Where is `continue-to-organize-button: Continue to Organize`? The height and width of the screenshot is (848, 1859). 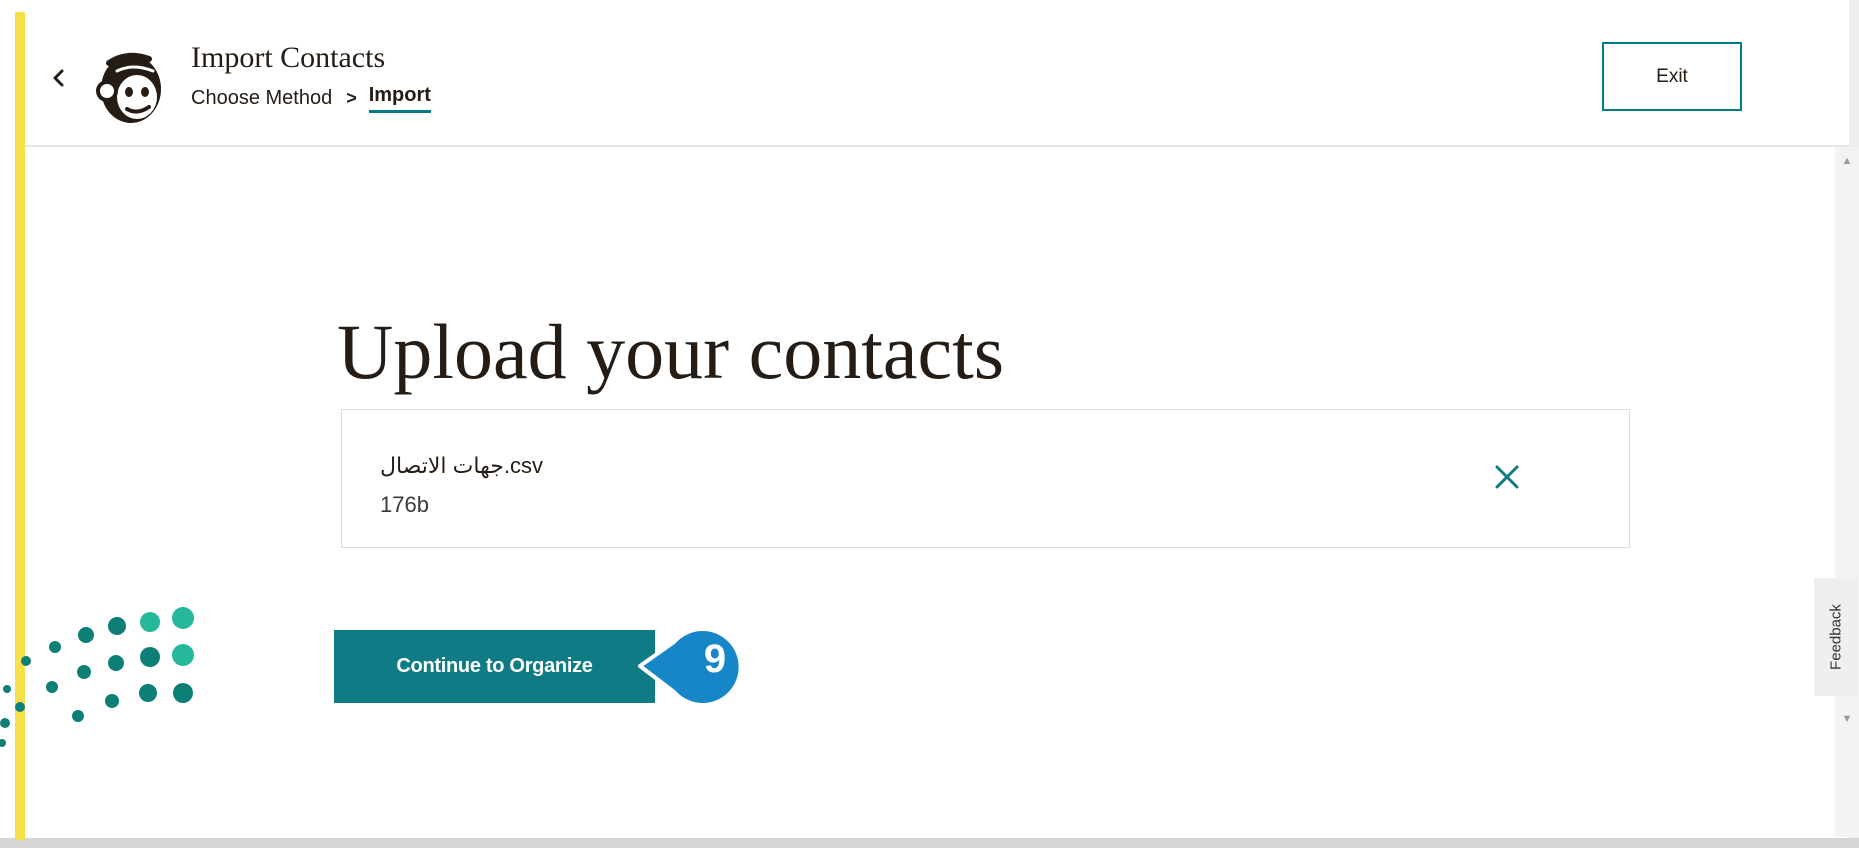
continue-to-organize-button: Continue to Organize is located at coordinates (494, 666).